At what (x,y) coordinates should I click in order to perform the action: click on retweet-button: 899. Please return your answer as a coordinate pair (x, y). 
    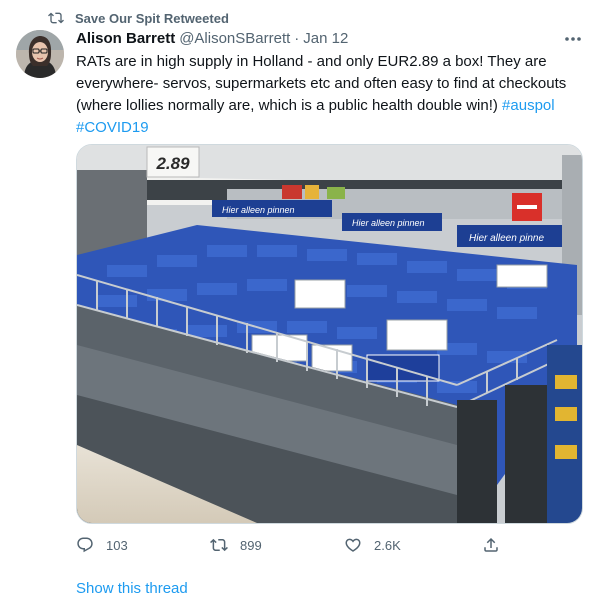
    Looking at the image, I should click on (236, 545).